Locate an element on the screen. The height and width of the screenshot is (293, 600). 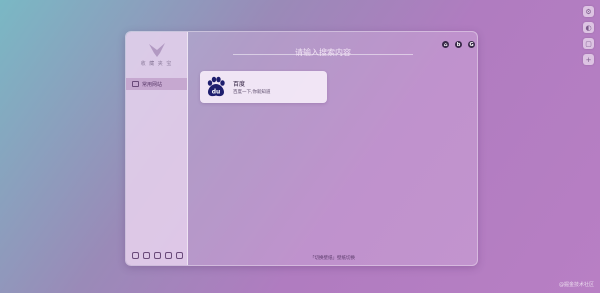
logo-icon is located at coordinates (156, 50).